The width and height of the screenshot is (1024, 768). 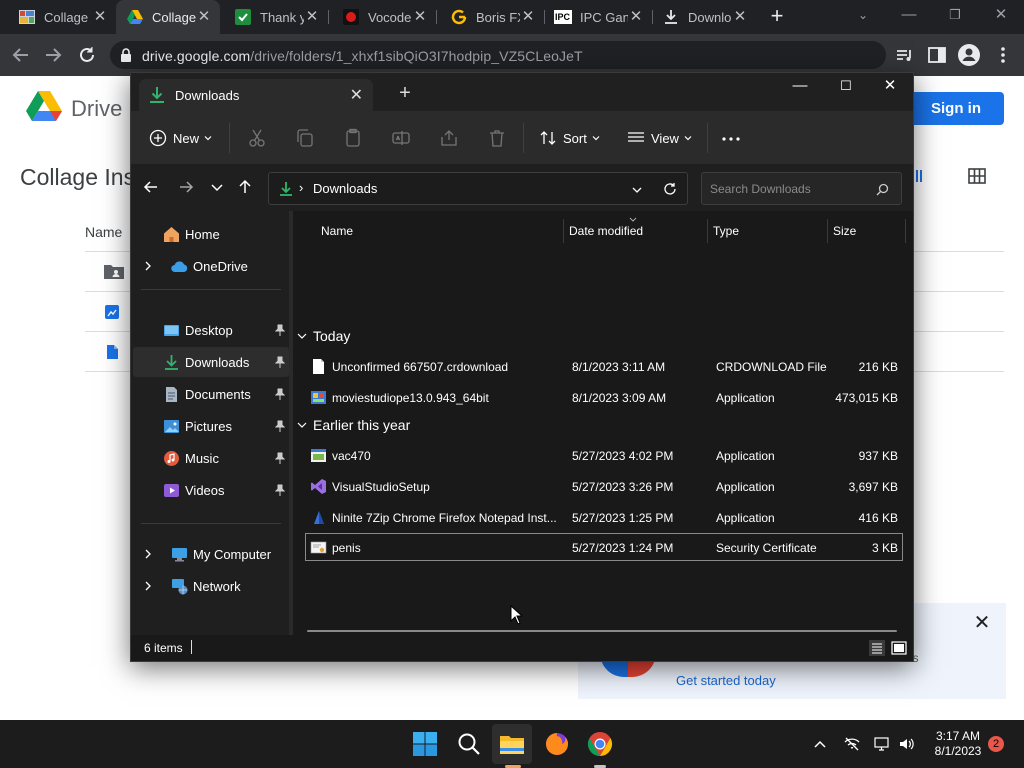 What do you see at coordinates (478, 188) in the screenshot?
I see `path-bar: › Downloads` at bounding box center [478, 188].